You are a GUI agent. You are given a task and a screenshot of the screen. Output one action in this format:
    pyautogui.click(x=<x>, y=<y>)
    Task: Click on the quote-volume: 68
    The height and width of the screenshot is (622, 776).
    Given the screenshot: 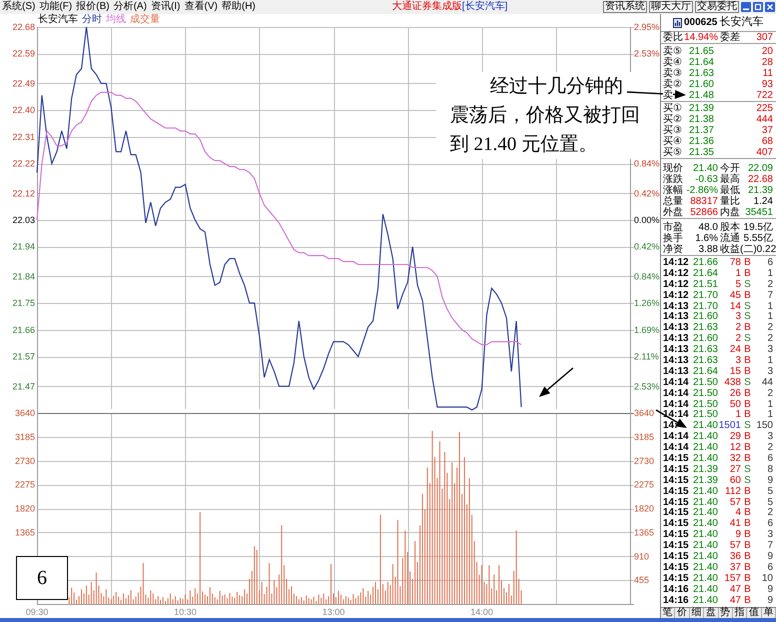 What is the action you would take?
    pyautogui.click(x=766, y=141)
    